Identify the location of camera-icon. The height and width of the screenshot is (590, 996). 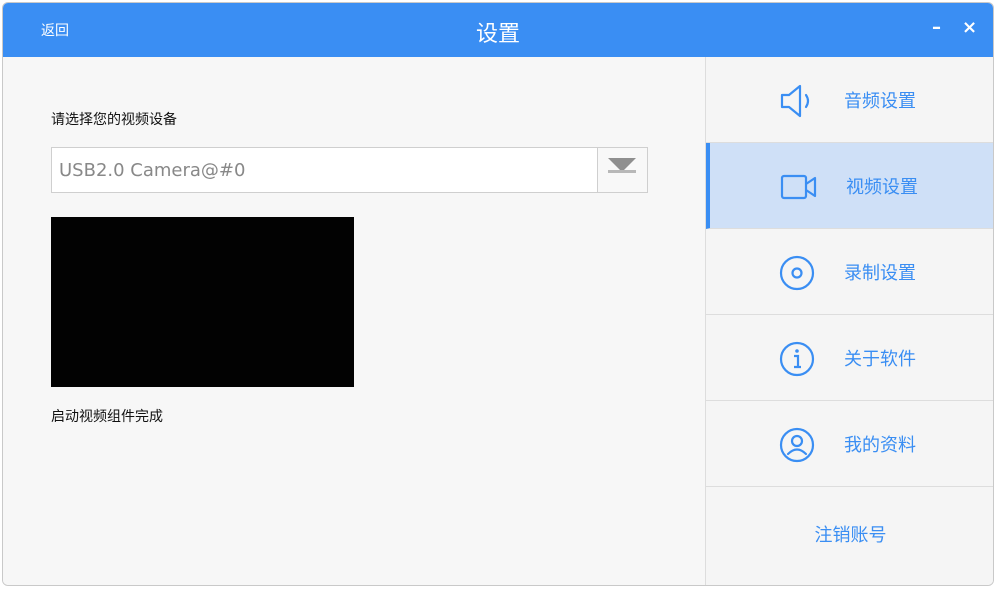
(798, 187).